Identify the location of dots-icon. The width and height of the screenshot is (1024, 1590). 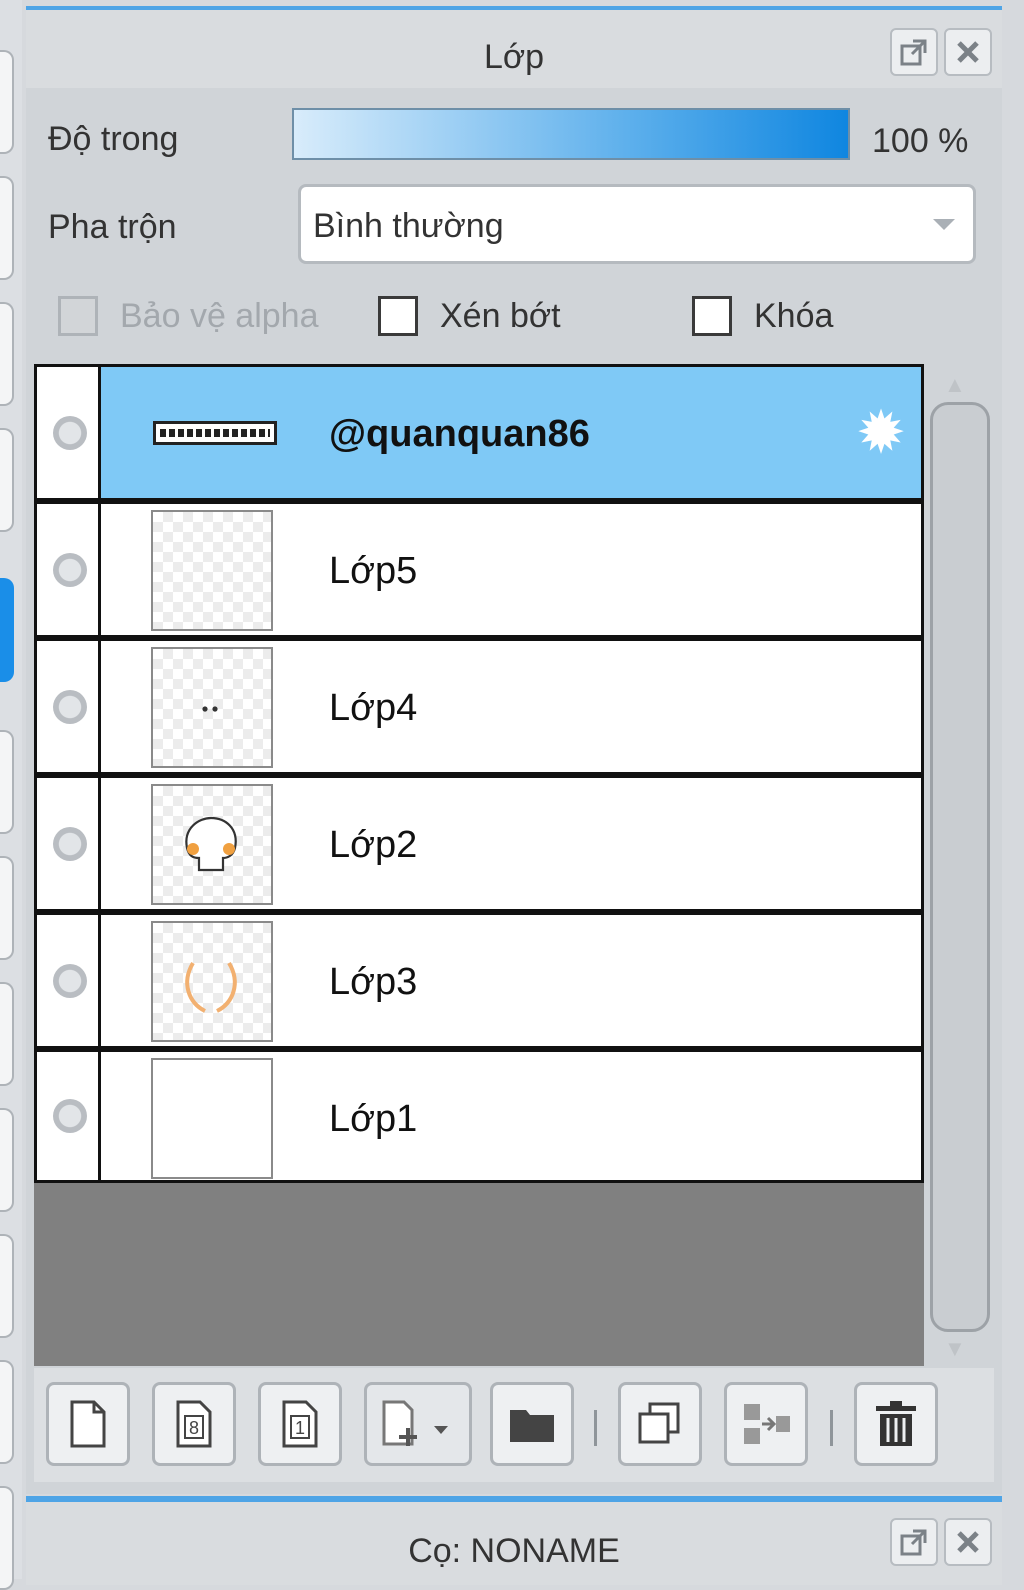
(210, 709).